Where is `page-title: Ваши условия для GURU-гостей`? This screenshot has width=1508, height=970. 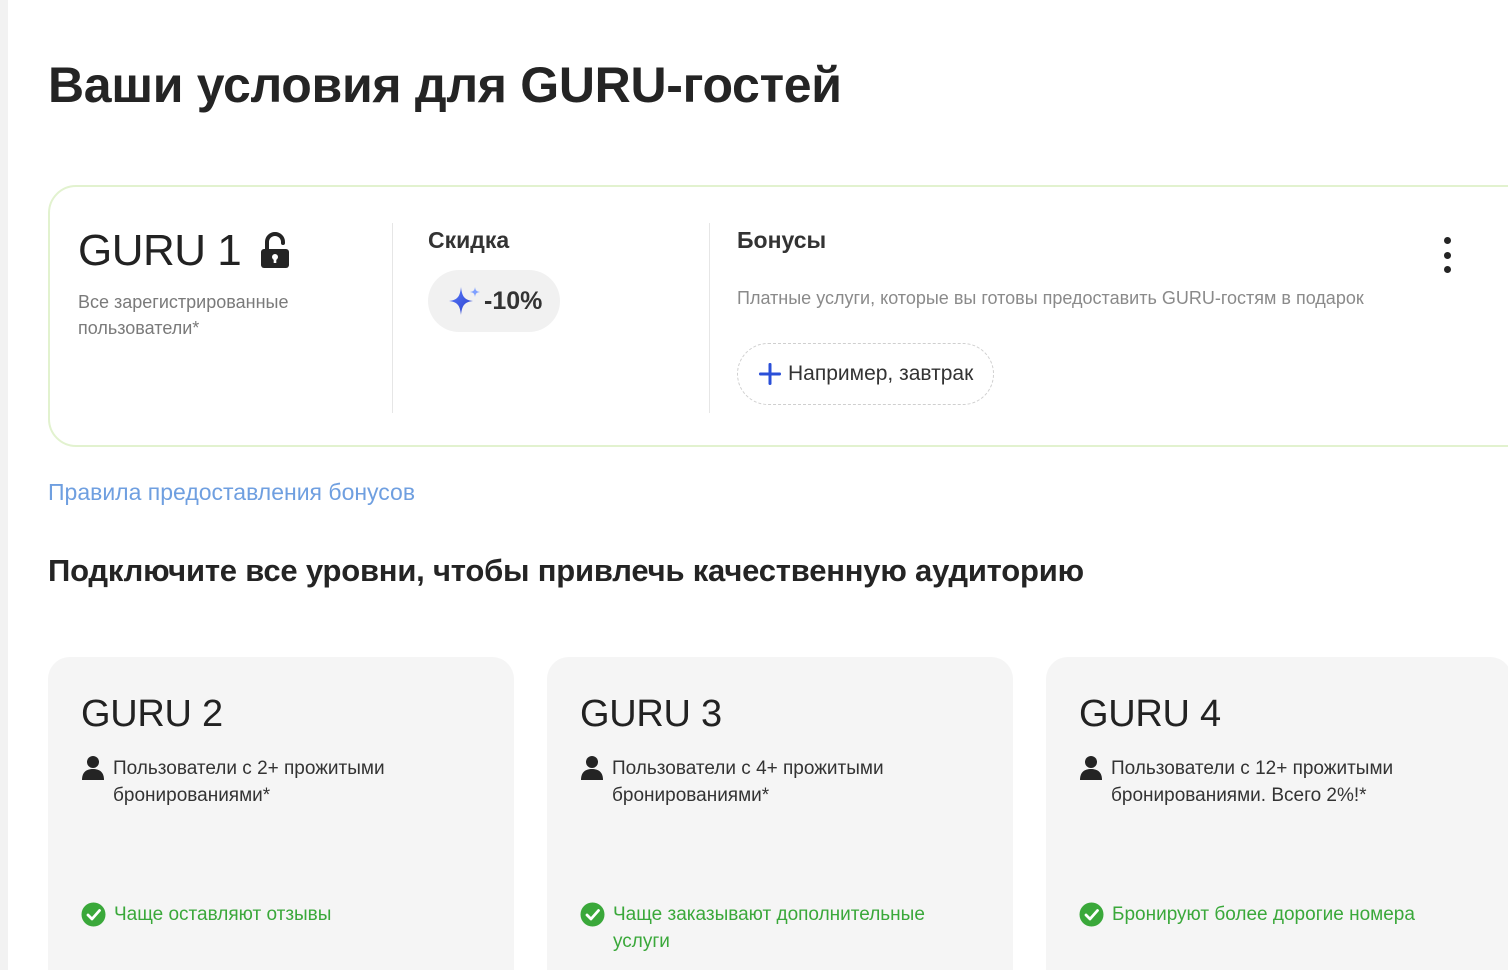 page-title: Ваши условия для GURU-гостей is located at coordinates (445, 85).